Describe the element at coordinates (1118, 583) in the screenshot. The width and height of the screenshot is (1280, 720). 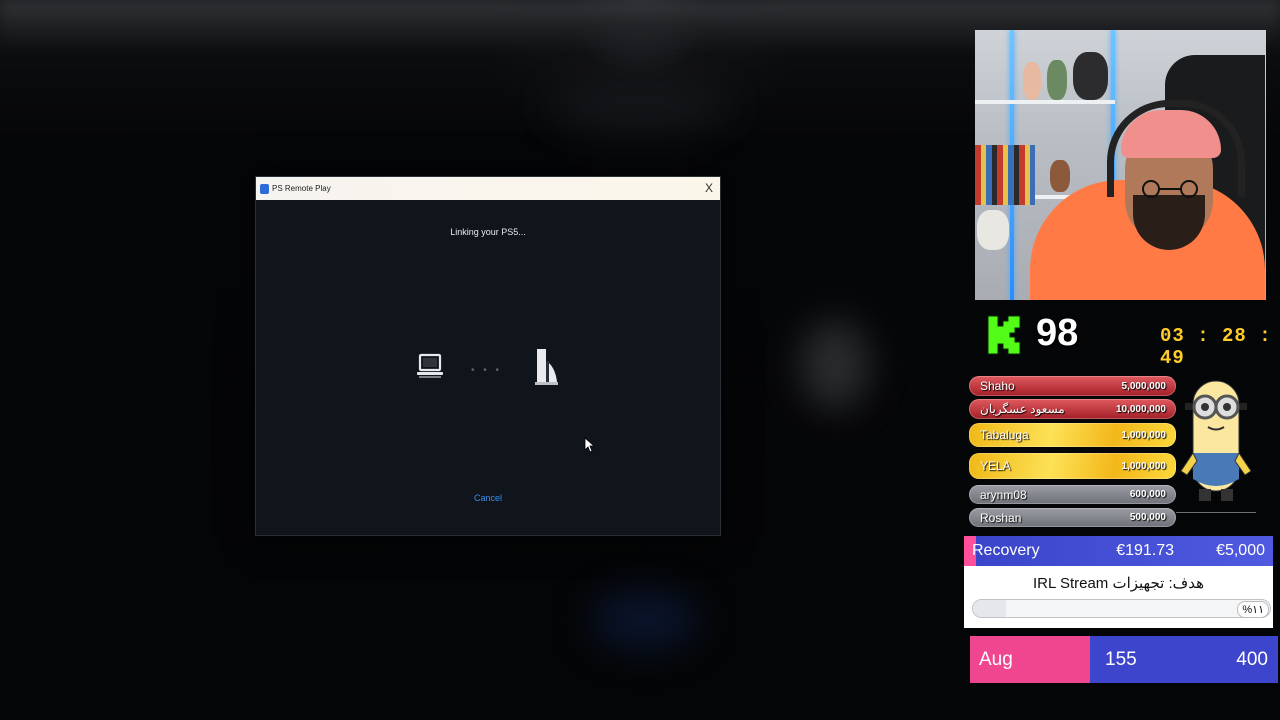
I see `irl-goal-title: هدف: تجهیزات IRL Stream` at that location.